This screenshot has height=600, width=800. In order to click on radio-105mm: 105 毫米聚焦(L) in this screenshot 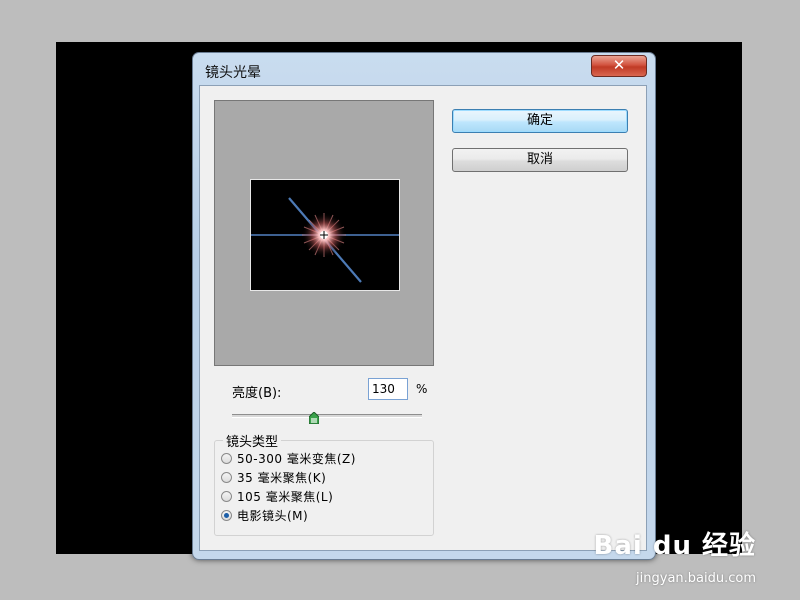, I will do `click(277, 496)`.